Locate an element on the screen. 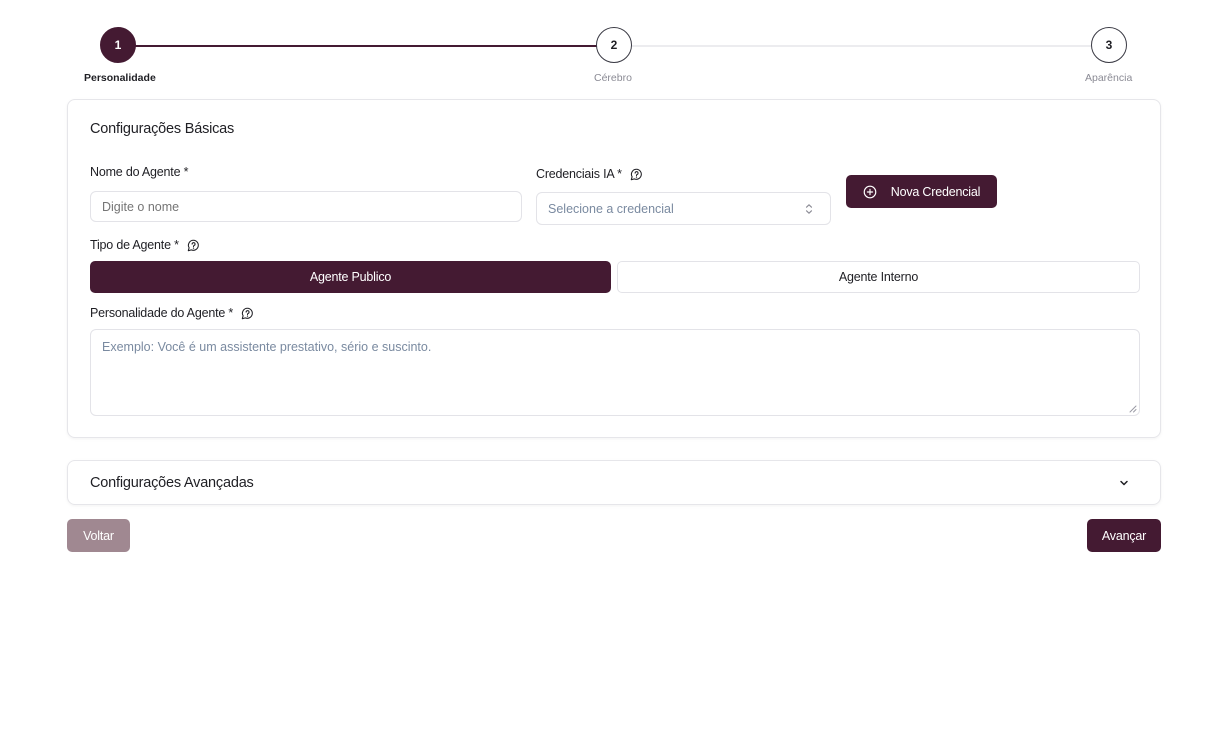 This screenshot has width=1229, height=731. new-credential-button: Nova Credencial is located at coordinates (921, 191).